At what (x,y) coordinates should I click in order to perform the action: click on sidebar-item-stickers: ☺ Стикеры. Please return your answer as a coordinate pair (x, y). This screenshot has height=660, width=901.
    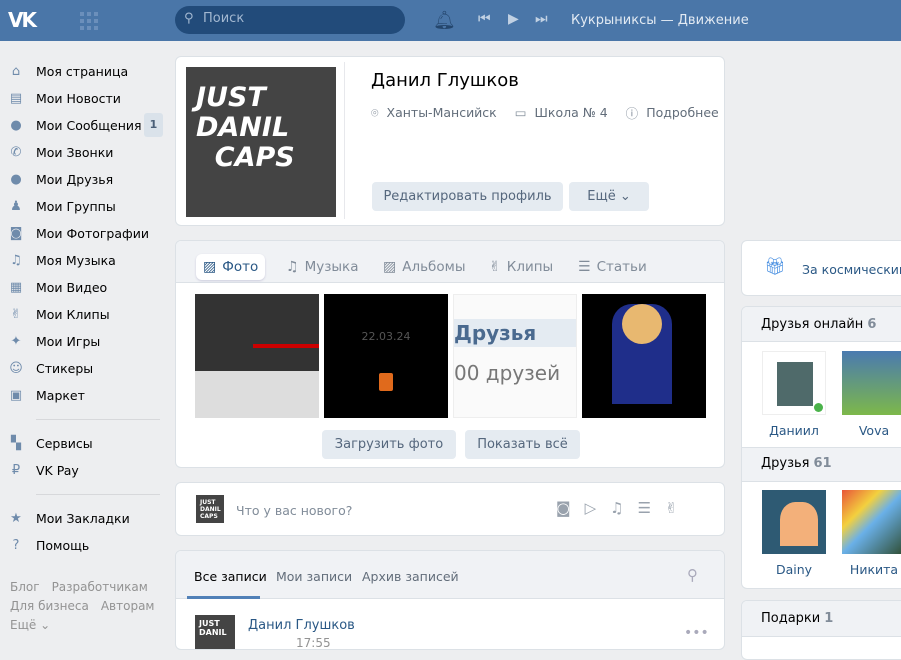
    Looking at the image, I should click on (85, 368).